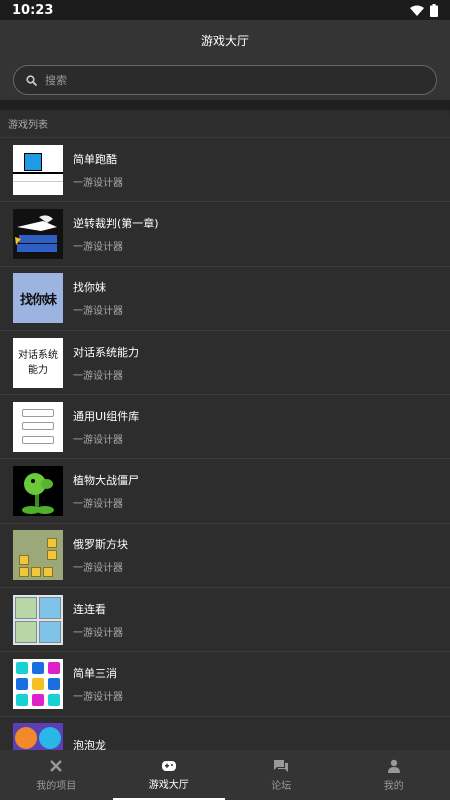  I want to click on thumb-label: 找你妹, so click(38, 300).